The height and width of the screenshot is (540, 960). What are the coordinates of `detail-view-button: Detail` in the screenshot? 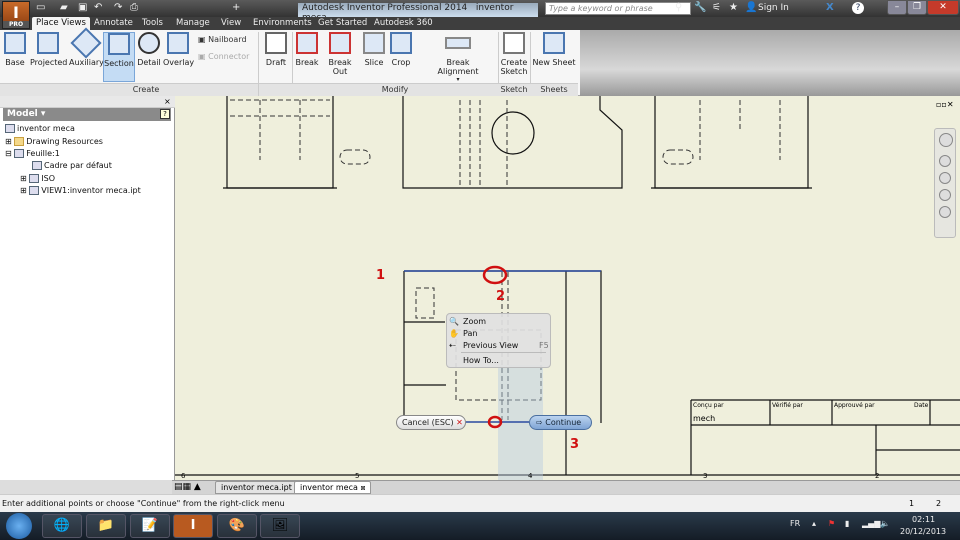 It's located at (149, 49).